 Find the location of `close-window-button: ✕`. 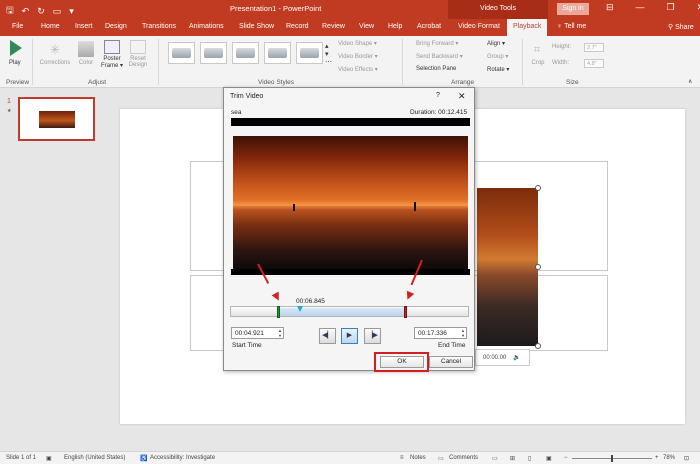

close-window-button: ✕ is located at coordinates (698, 7).